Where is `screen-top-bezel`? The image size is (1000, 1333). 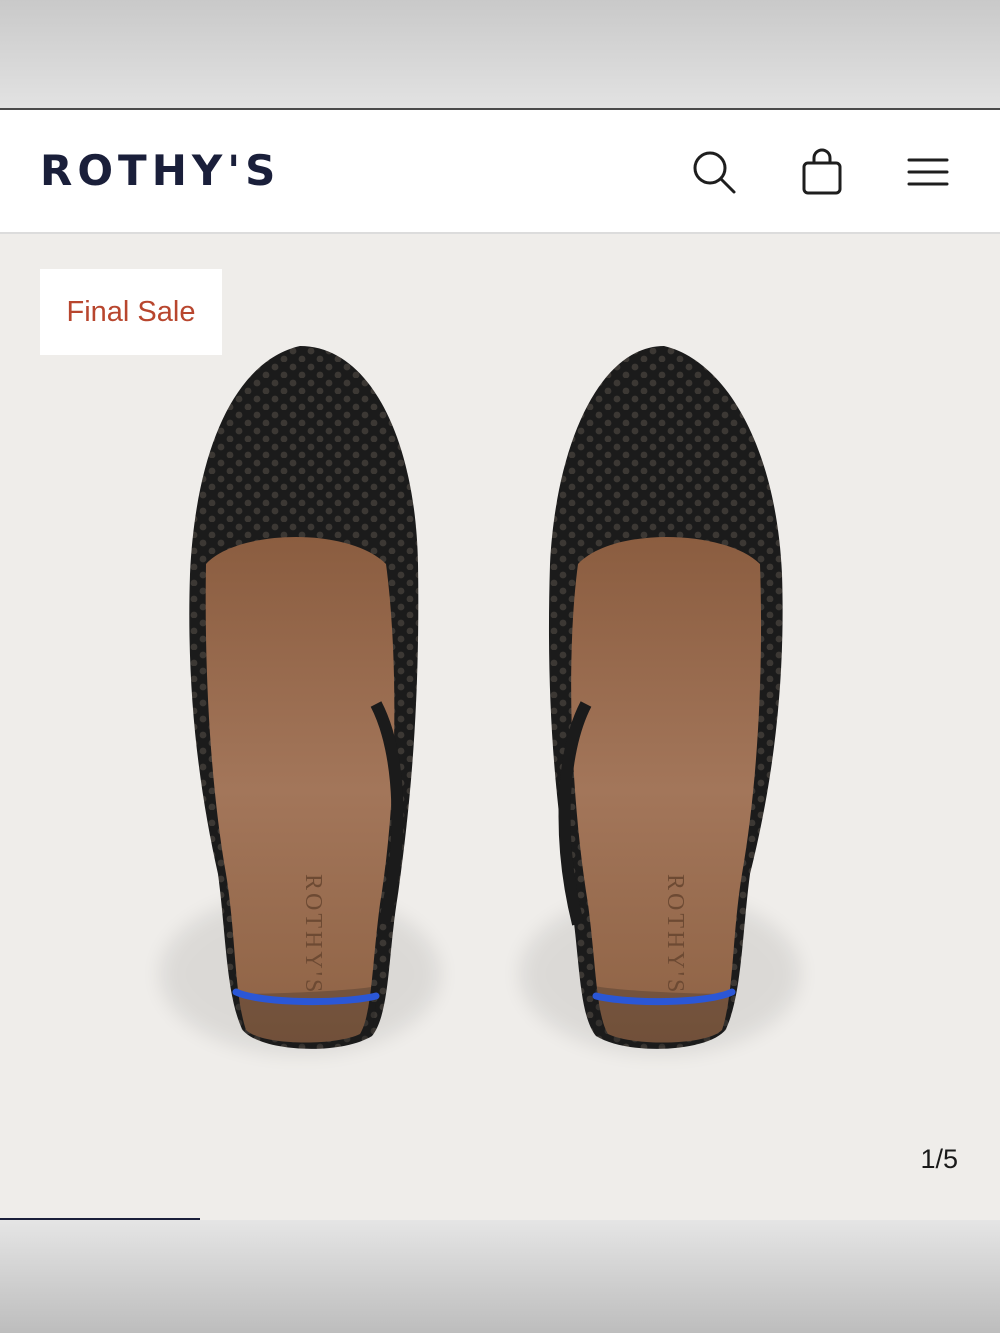
screen-top-bezel is located at coordinates (500, 55).